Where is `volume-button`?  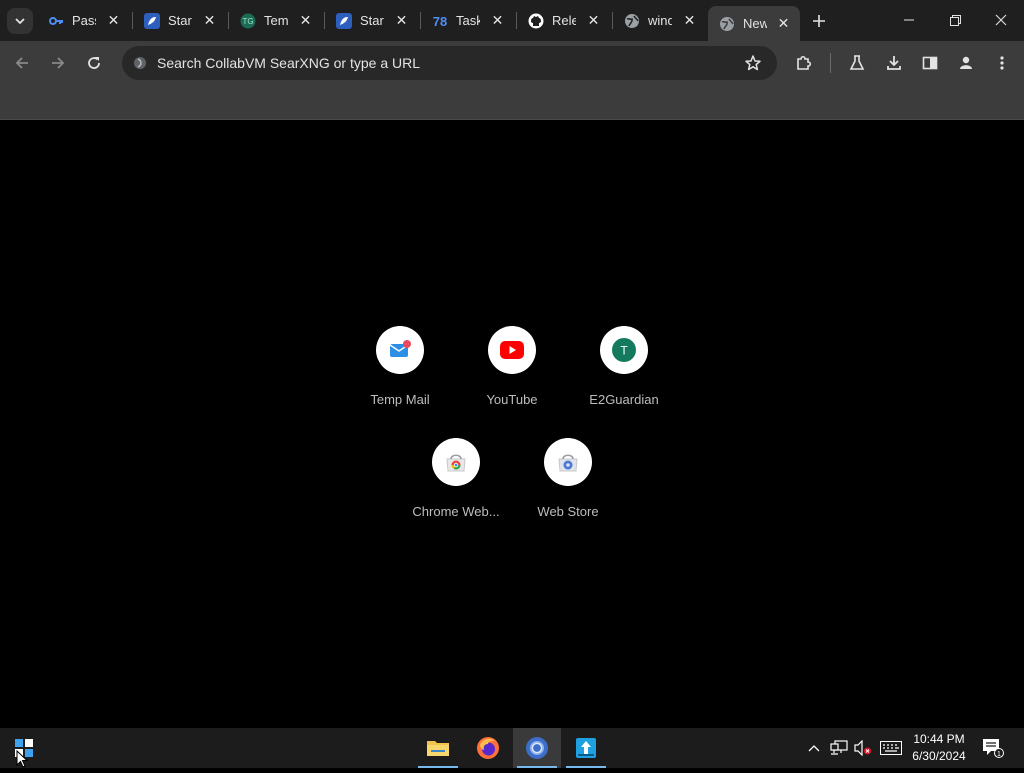
volume-button is located at coordinates (863, 748).